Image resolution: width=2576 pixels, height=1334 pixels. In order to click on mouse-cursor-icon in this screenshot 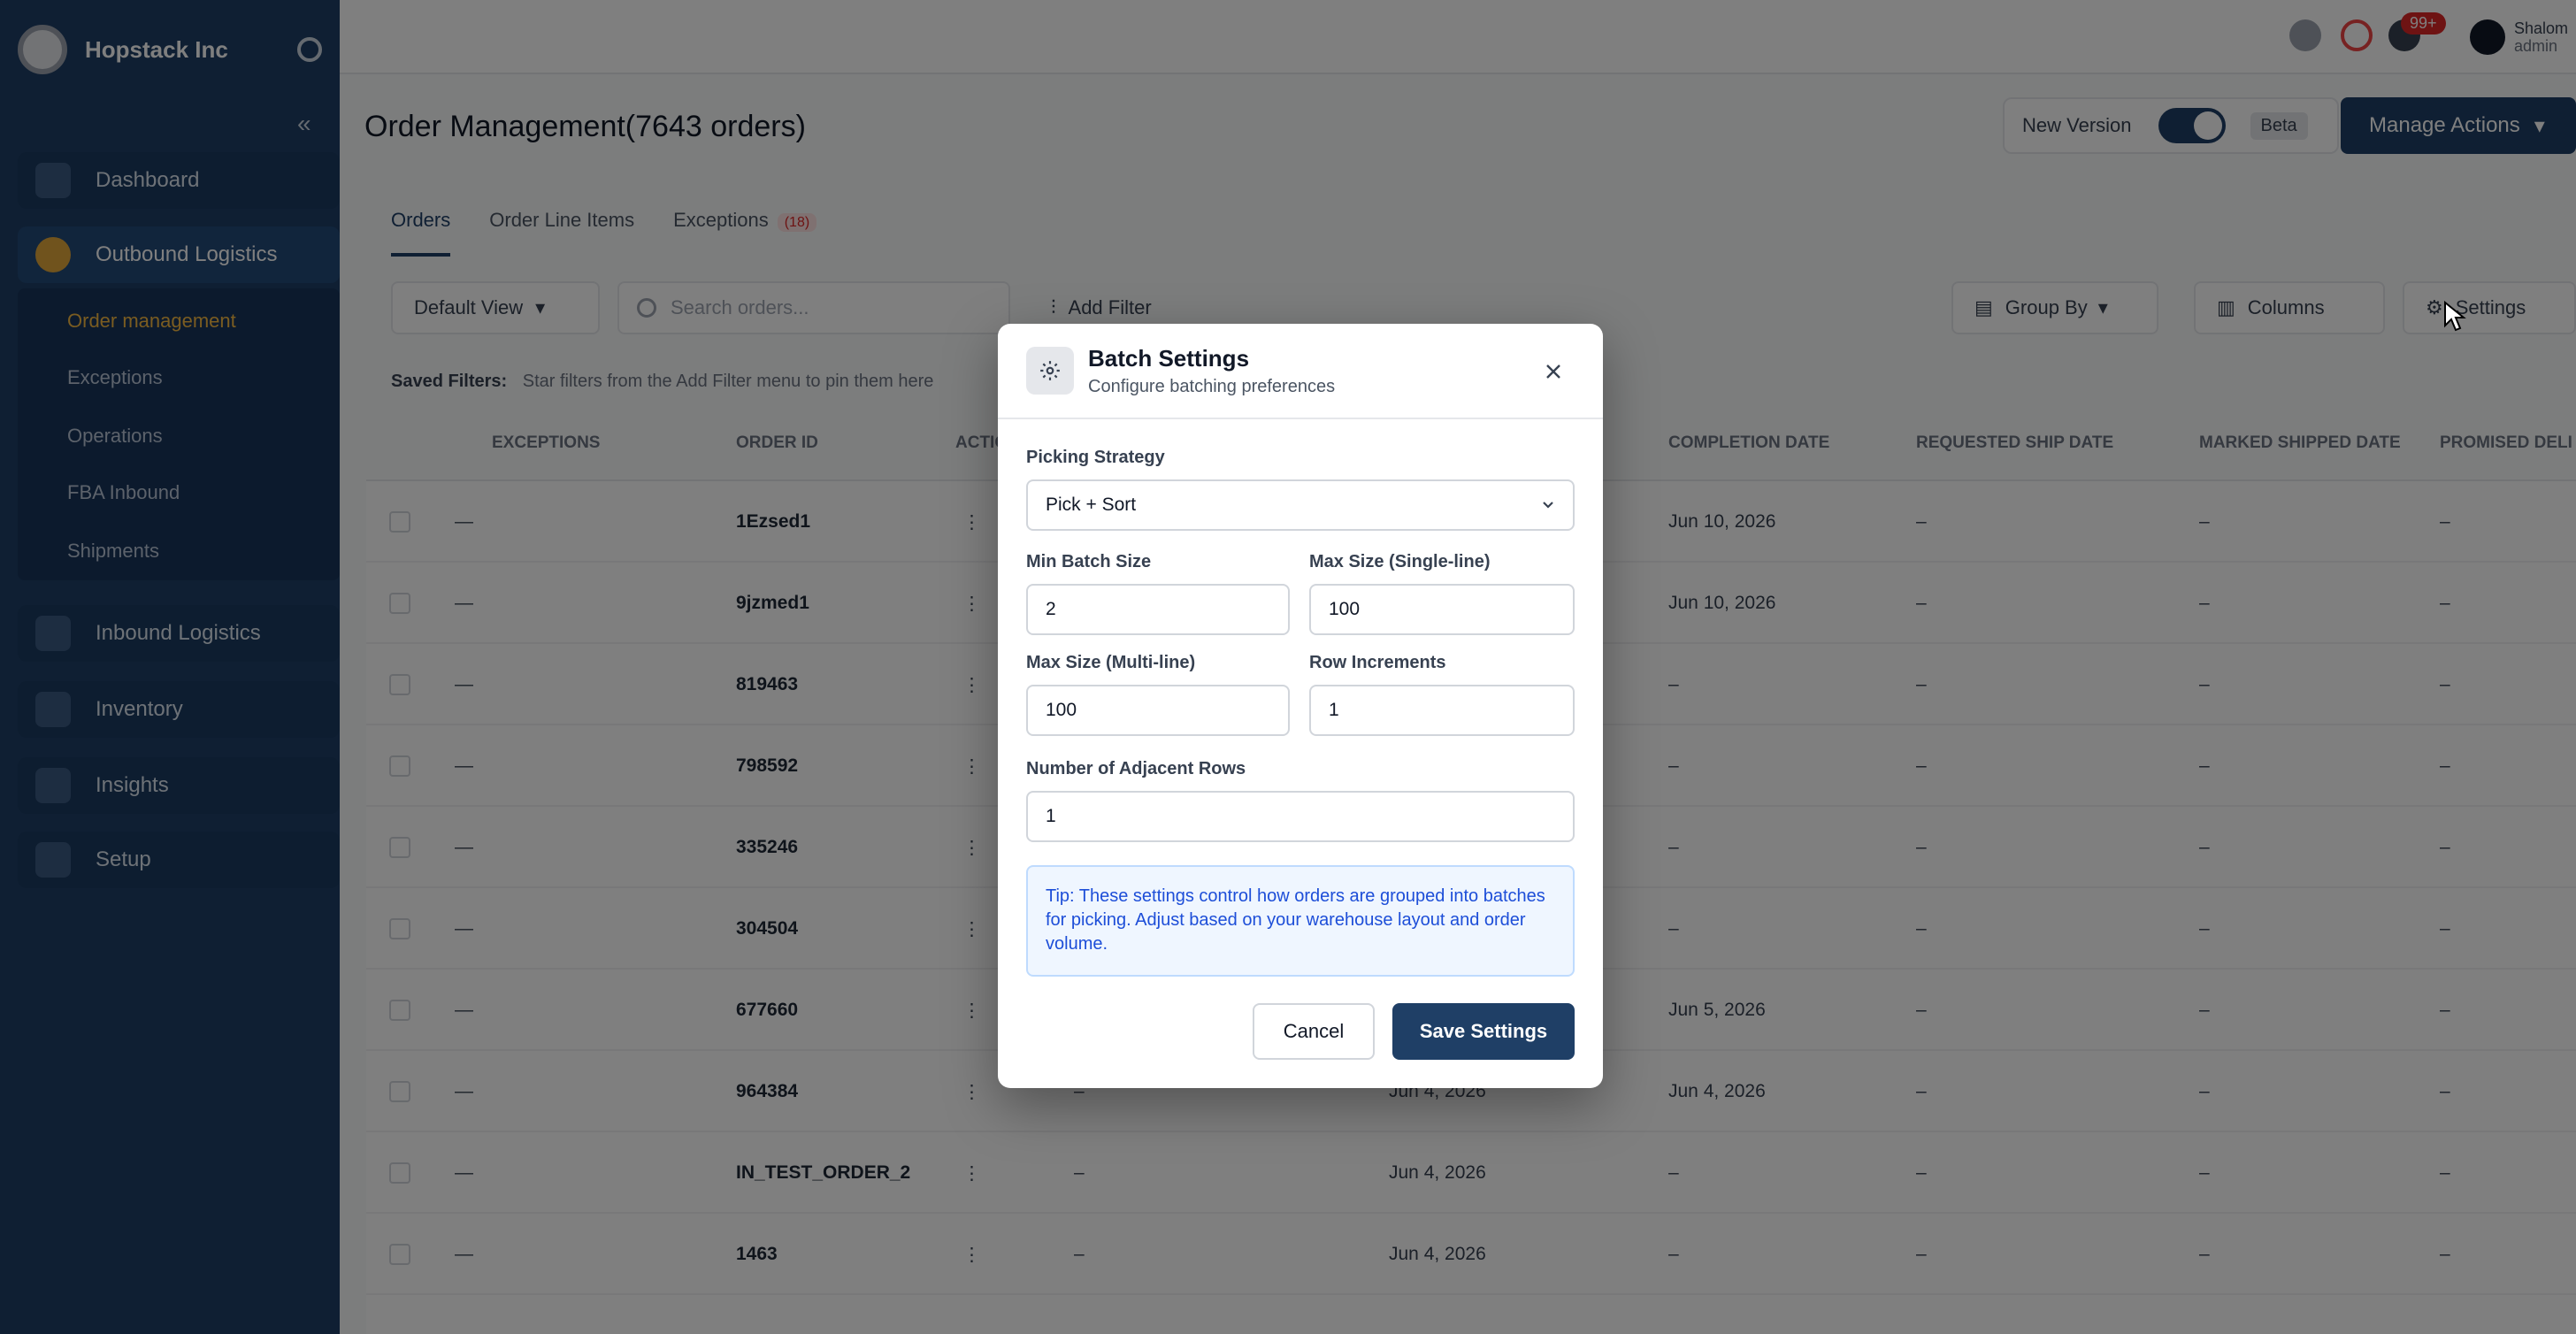, I will do `click(2454, 318)`.